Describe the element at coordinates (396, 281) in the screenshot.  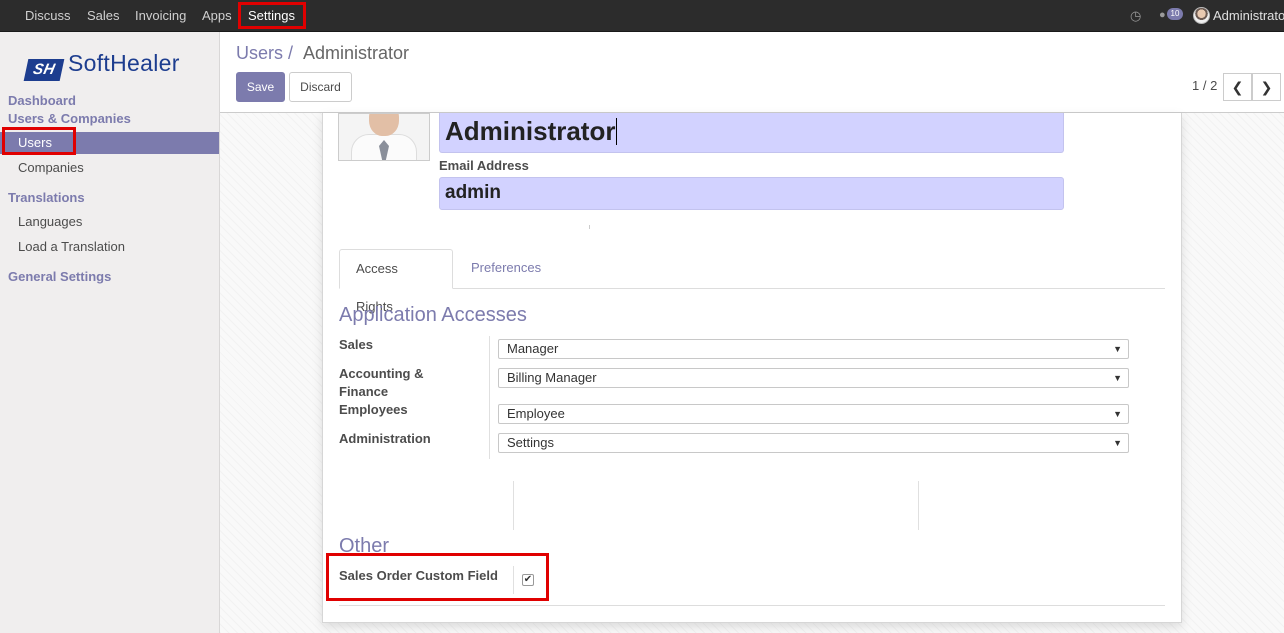
I see `tab-access-rights: Access Rights` at that location.